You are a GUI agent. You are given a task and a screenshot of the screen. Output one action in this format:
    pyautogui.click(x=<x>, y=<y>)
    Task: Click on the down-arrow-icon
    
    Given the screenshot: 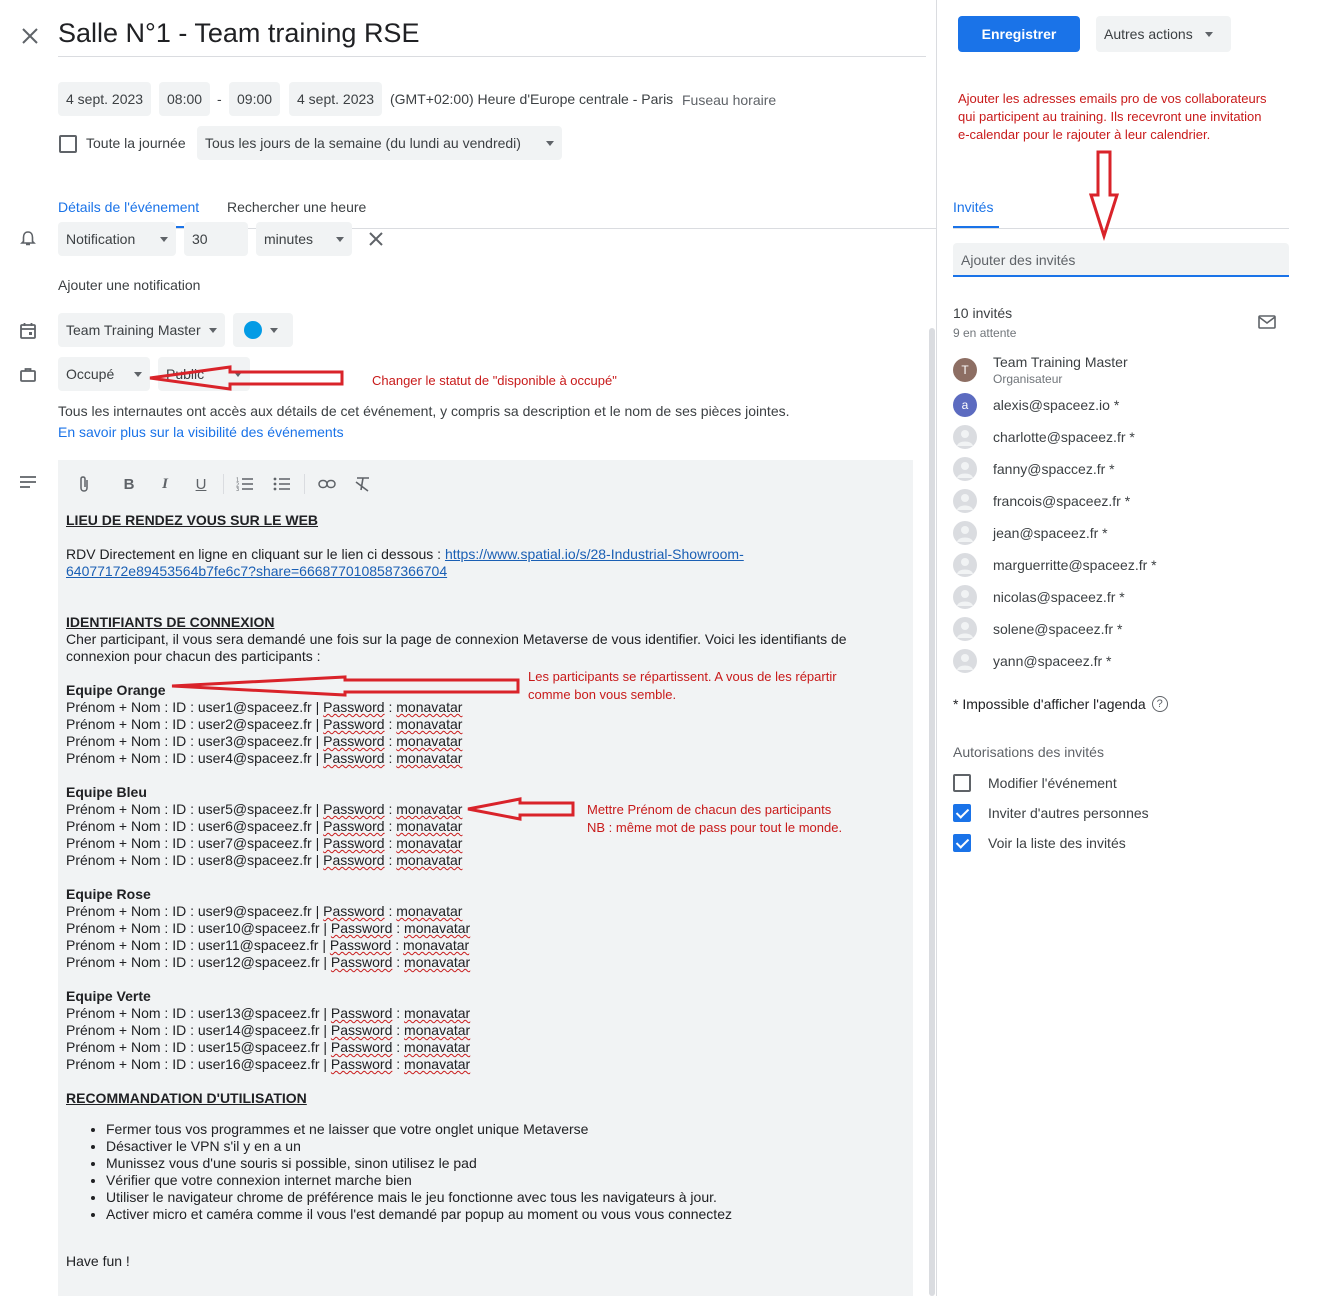 What is the action you would take?
    pyautogui.click(x=1104, y=195)
    